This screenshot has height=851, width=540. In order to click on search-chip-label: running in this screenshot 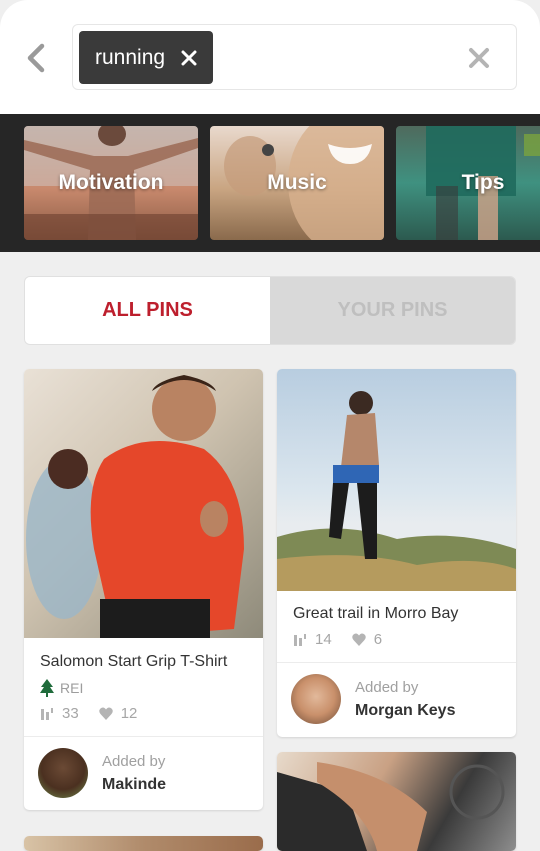, I will do `click(130, 57)`.